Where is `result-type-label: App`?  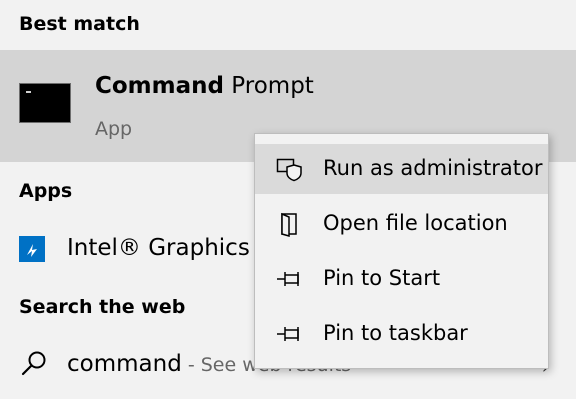 result-type-label: App is located at coordinates (114, 129).